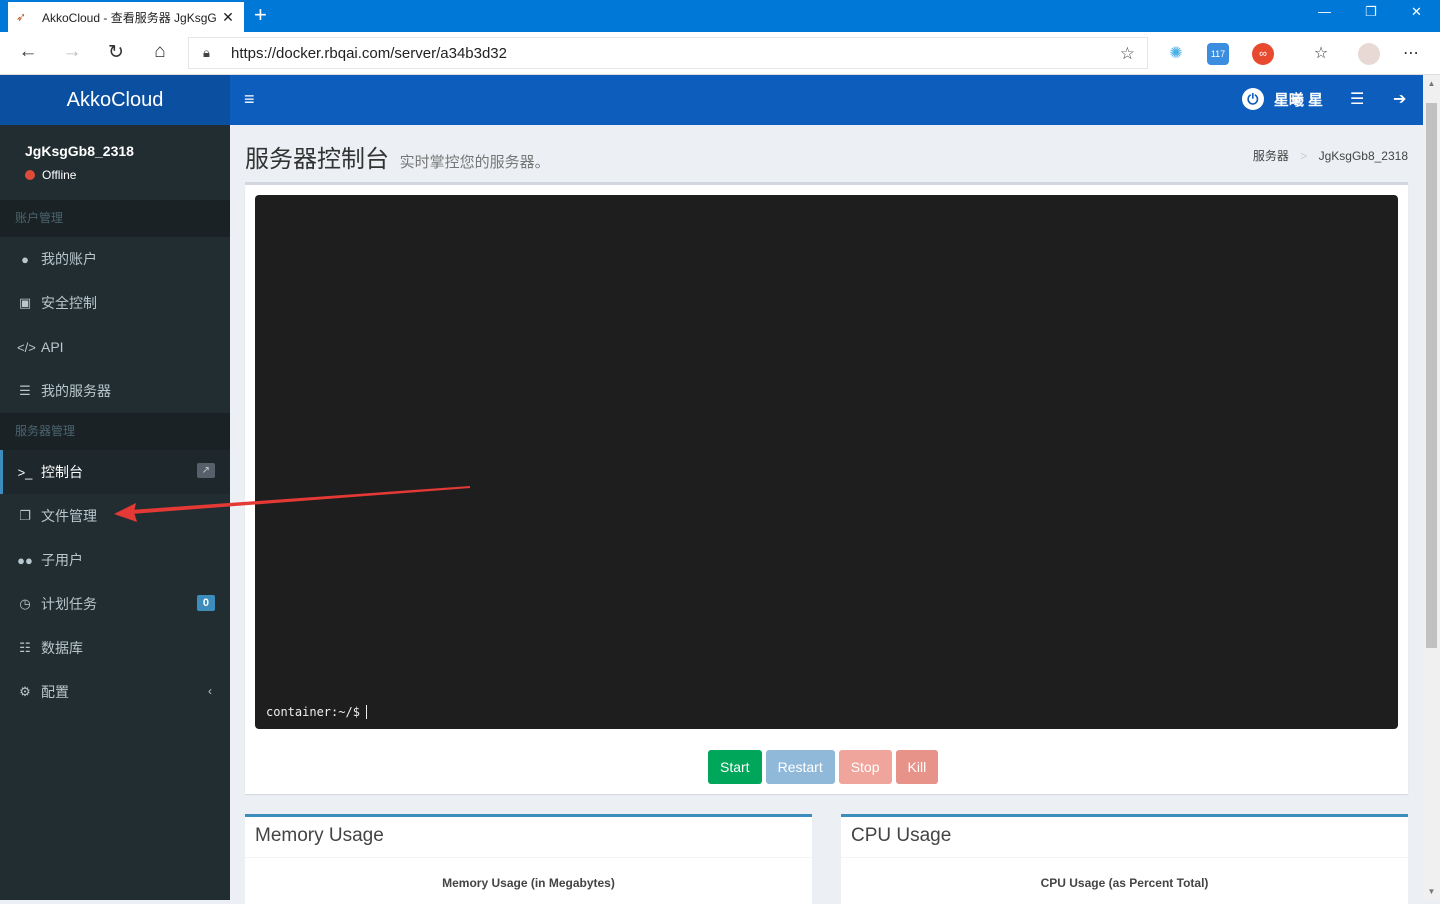 The width and height of the screenshot is (1440, 904). I want to click on tab-title: AkkoCloud - 查看服务器 JgKsgG, so click(129, 17).